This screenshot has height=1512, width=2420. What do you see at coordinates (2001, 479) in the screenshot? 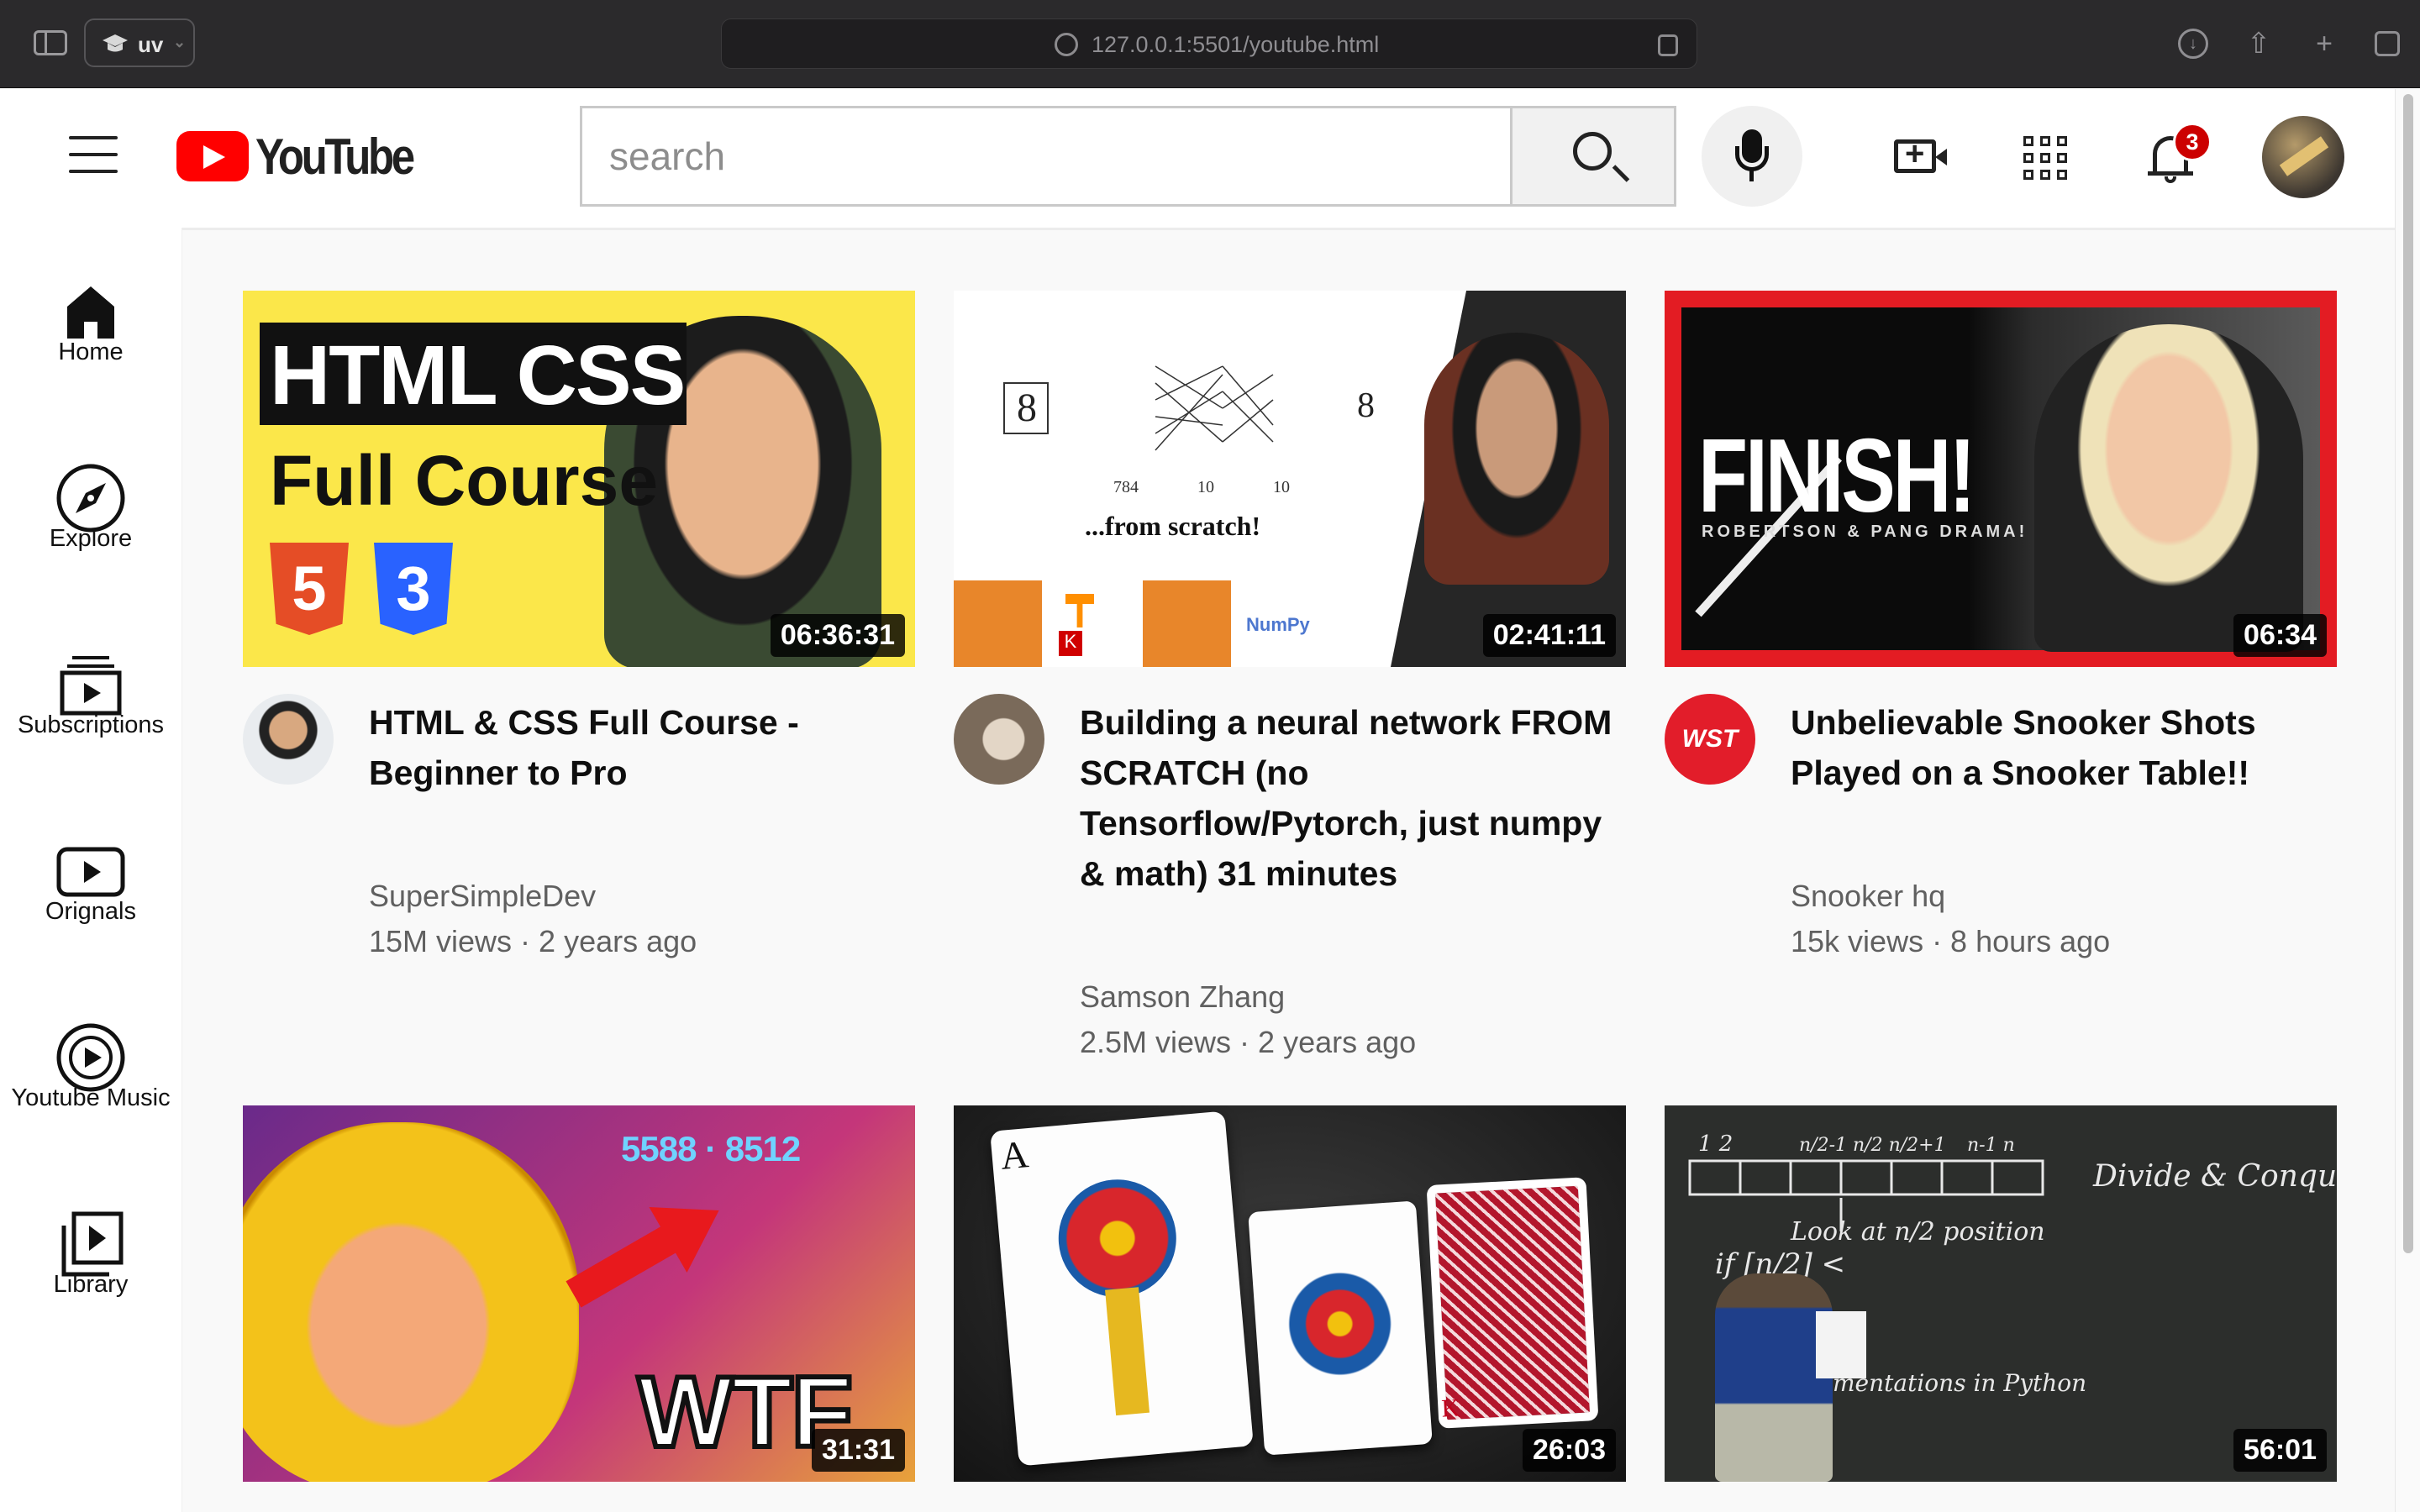
I see `video-thumbnail: FINISH! ROBERTSON & PANG DRAMA! 06:34` at bounding box center [2001, 479].